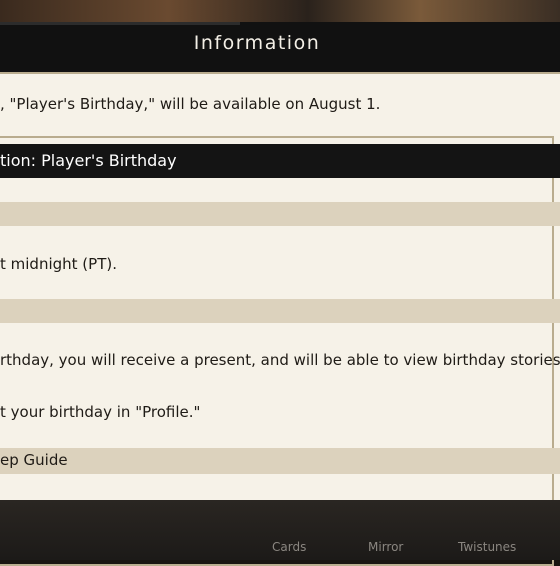 The width and height of the screenshot is (560, 566). What do you see at coordinates (289, 547) in the screenshot?
I see `nav-cards: Cards` at bounding box center [289, 547].